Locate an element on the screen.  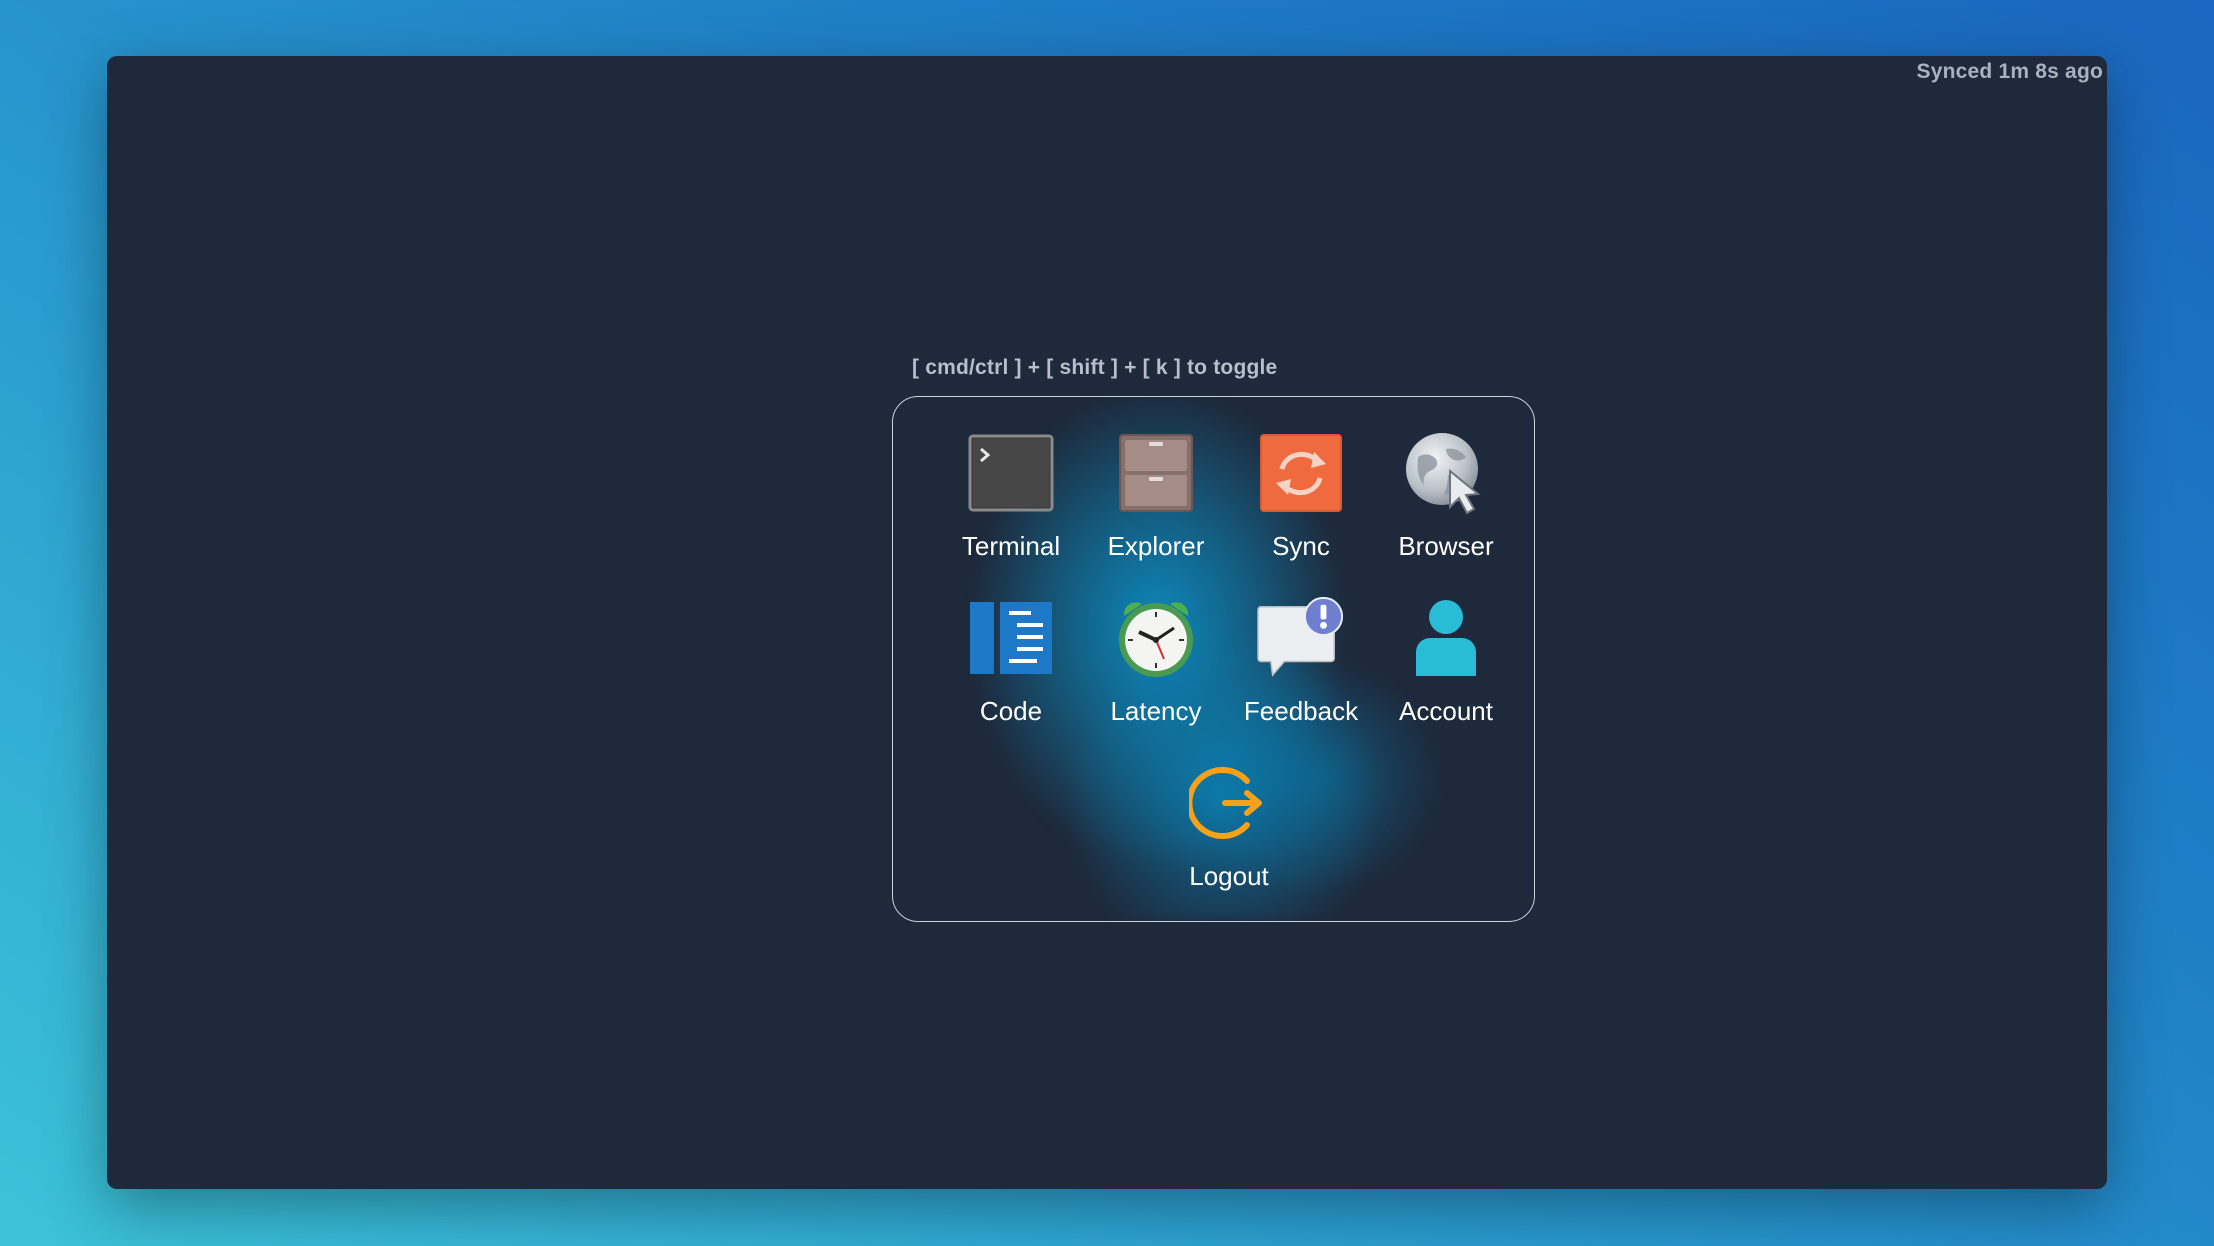
app-label: Code is located at coordinates (1011, 711).